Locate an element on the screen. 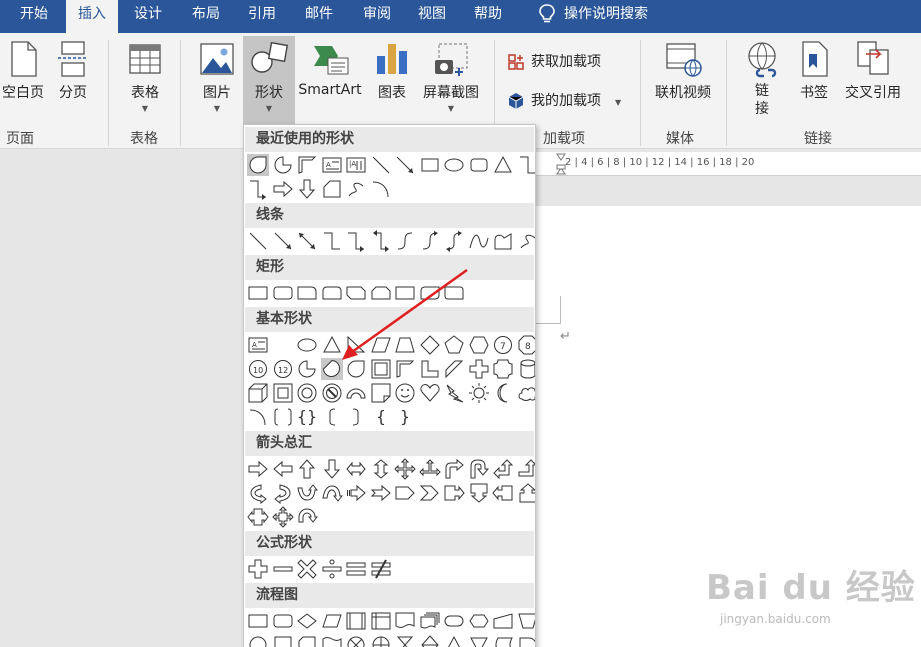  down-arrow-shape is located at coordinates (307, 189).